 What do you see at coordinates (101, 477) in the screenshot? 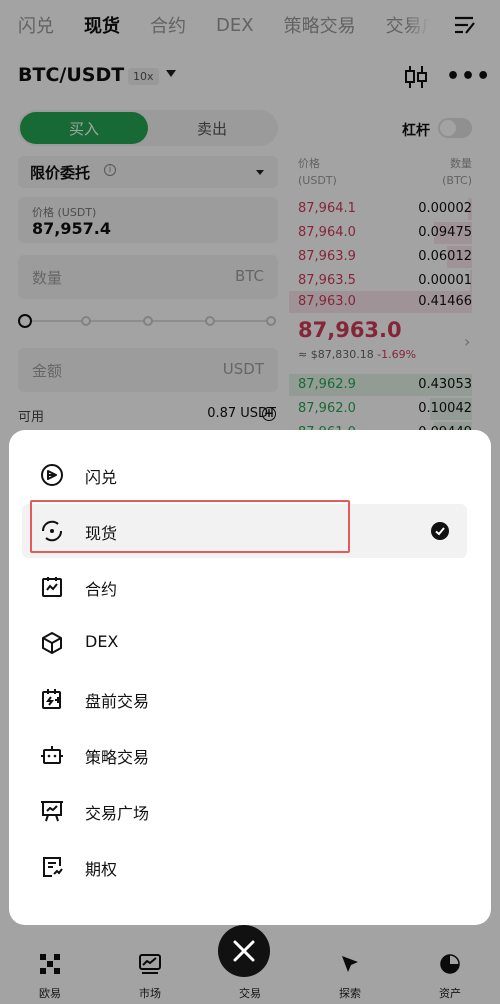
I see `menu-item-label: 闪兑` at bounding box center [101, 477].